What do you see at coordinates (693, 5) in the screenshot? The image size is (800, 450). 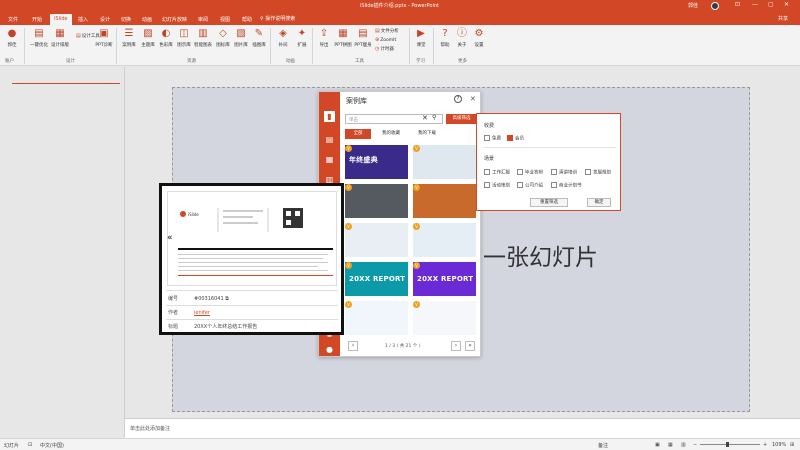 I see `user-name: 郭佳` at bounding box center [693, 5].